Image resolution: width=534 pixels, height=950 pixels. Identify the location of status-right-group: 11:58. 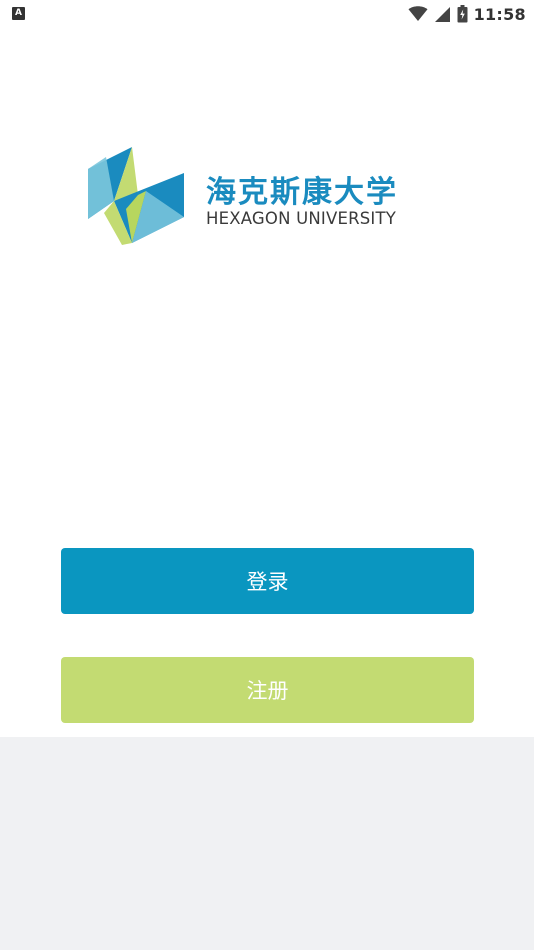
(467, 14).